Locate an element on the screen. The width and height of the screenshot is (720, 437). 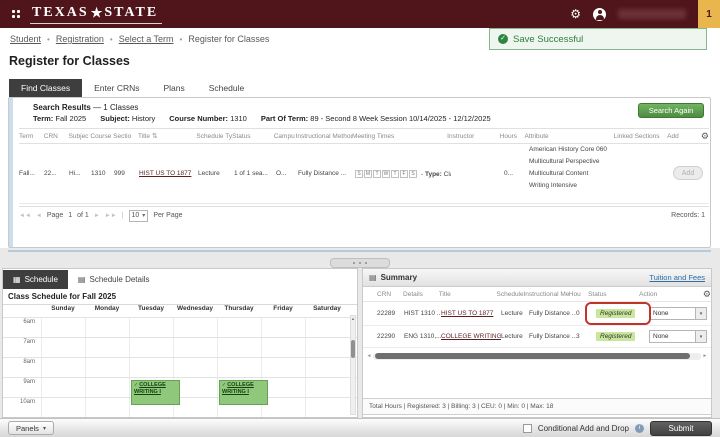
sum-col-details: Details is located at coordinates (421, 294).